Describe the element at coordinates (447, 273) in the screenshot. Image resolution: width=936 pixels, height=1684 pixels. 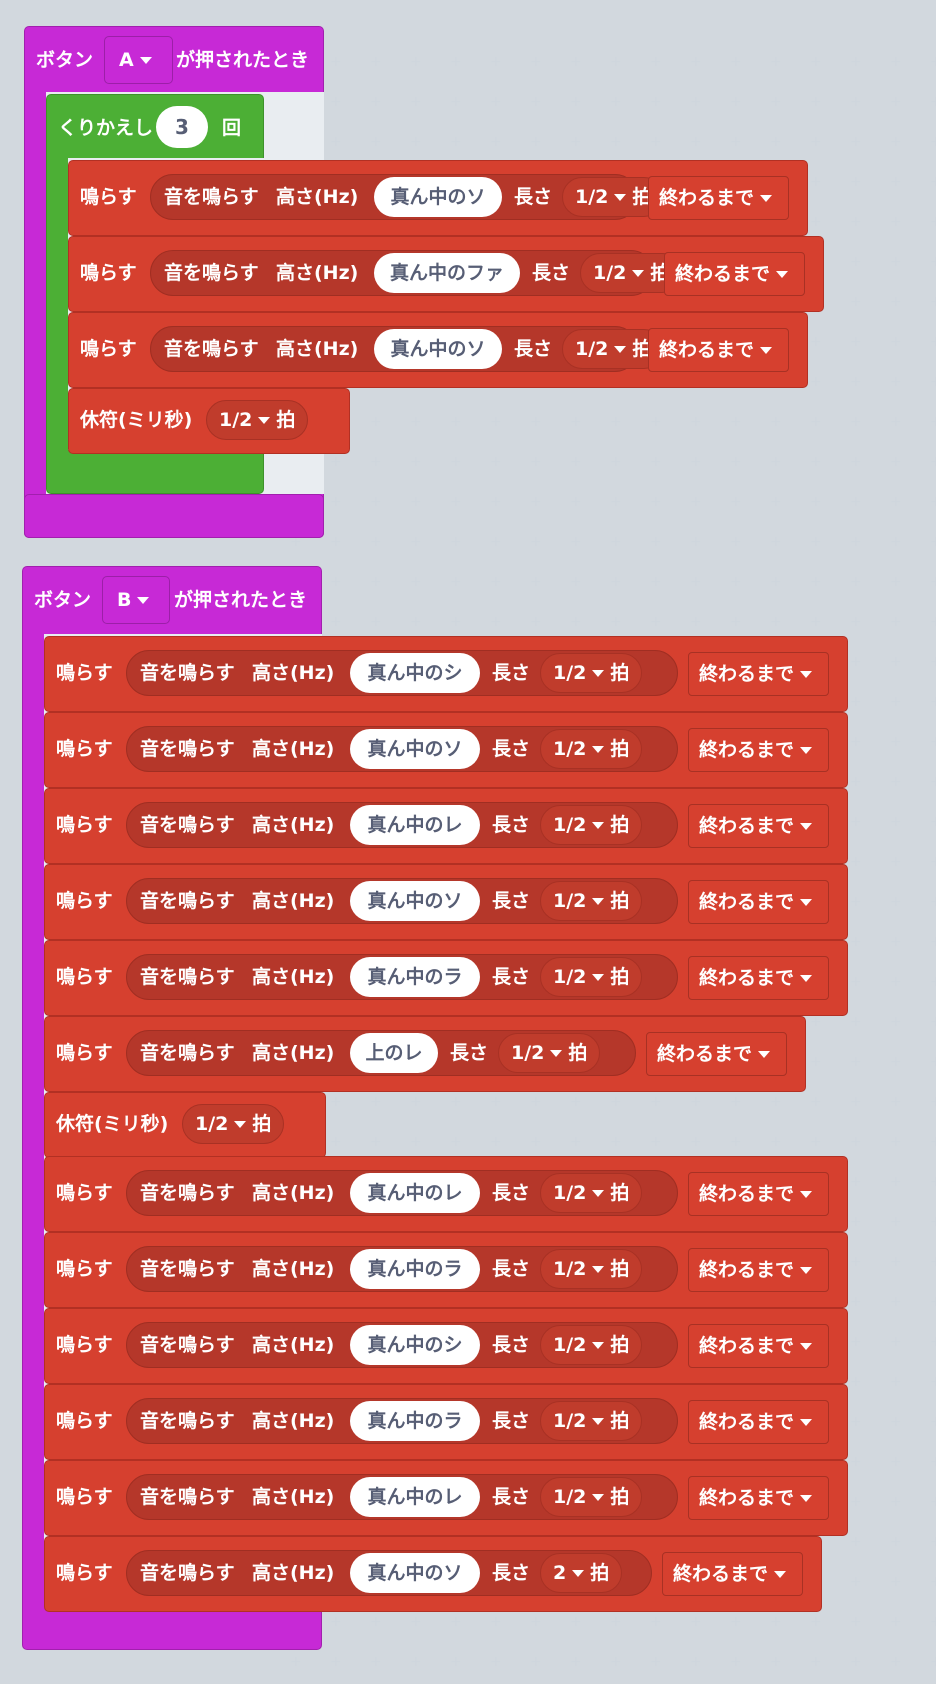
I see `note-dropdown: 真ん中のファ` at that location.